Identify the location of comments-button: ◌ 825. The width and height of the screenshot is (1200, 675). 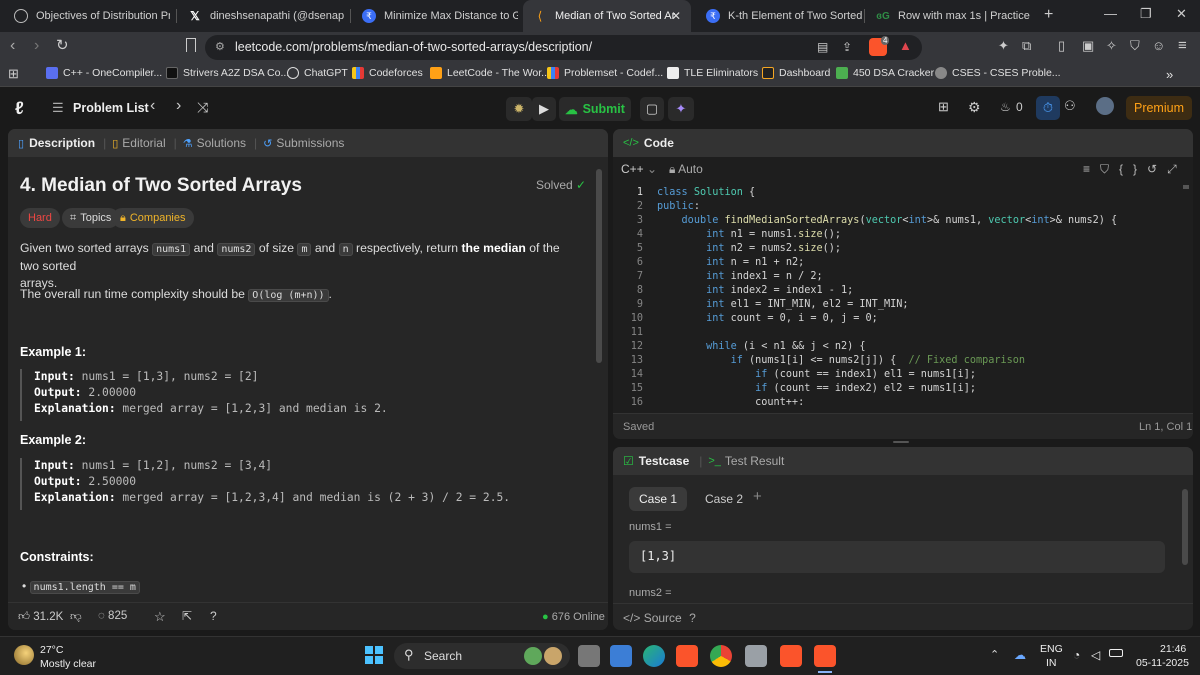
(112, 616).